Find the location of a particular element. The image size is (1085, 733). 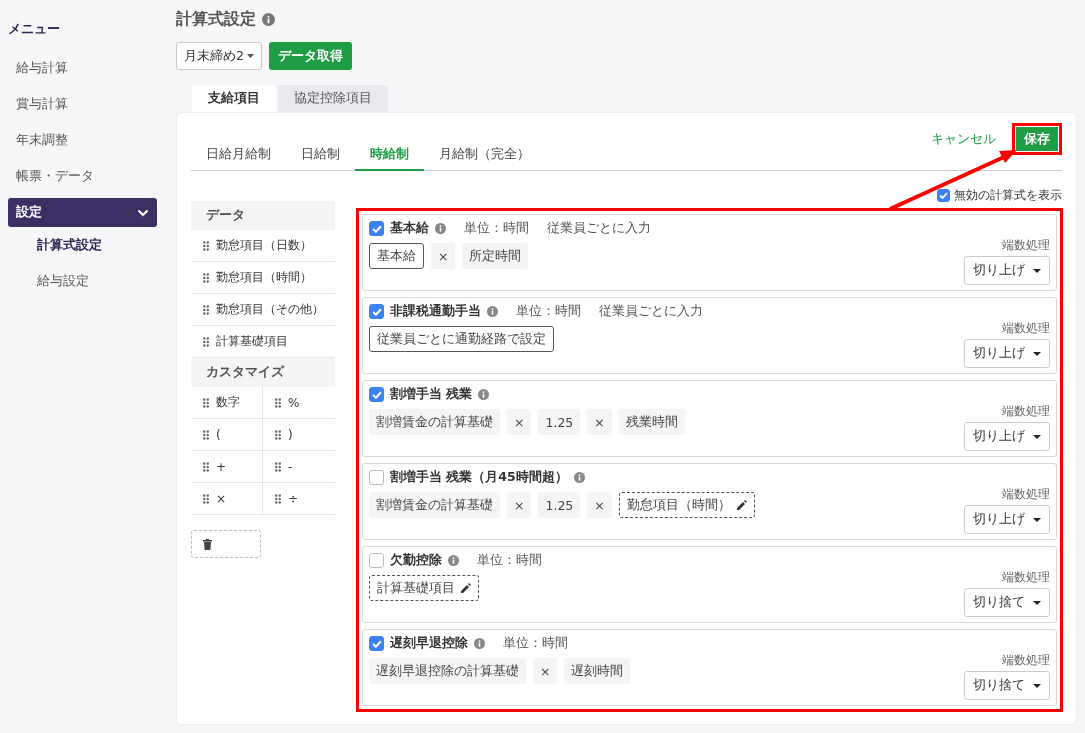

palette-item: 勤怠項目（時間） is located at coordinates (263, 278).